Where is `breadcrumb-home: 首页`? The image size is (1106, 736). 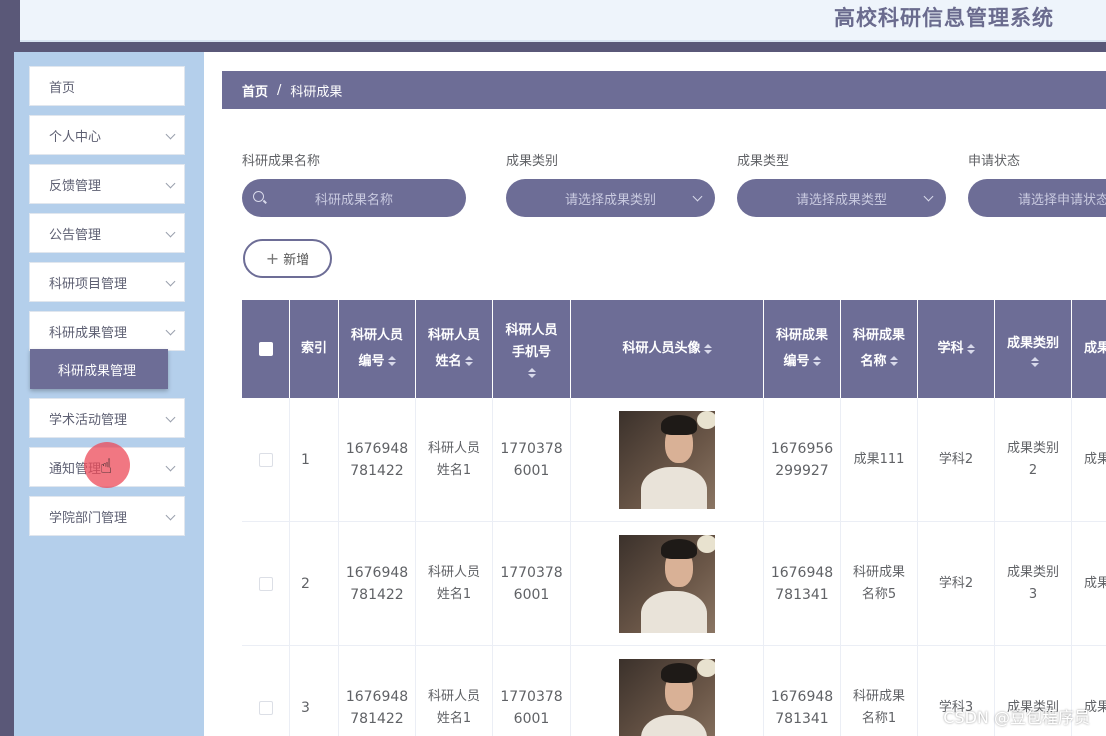
breadcrumb-home: 首页 is located at coordinates (255, 90).